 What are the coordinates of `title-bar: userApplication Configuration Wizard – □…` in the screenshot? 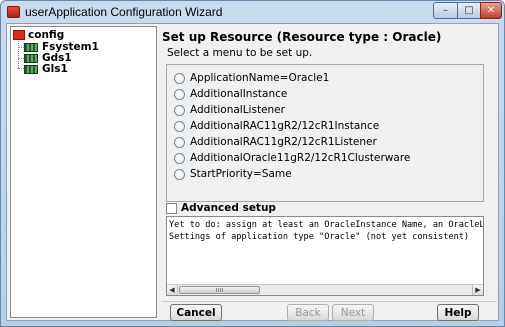 It's located at (252, 12).